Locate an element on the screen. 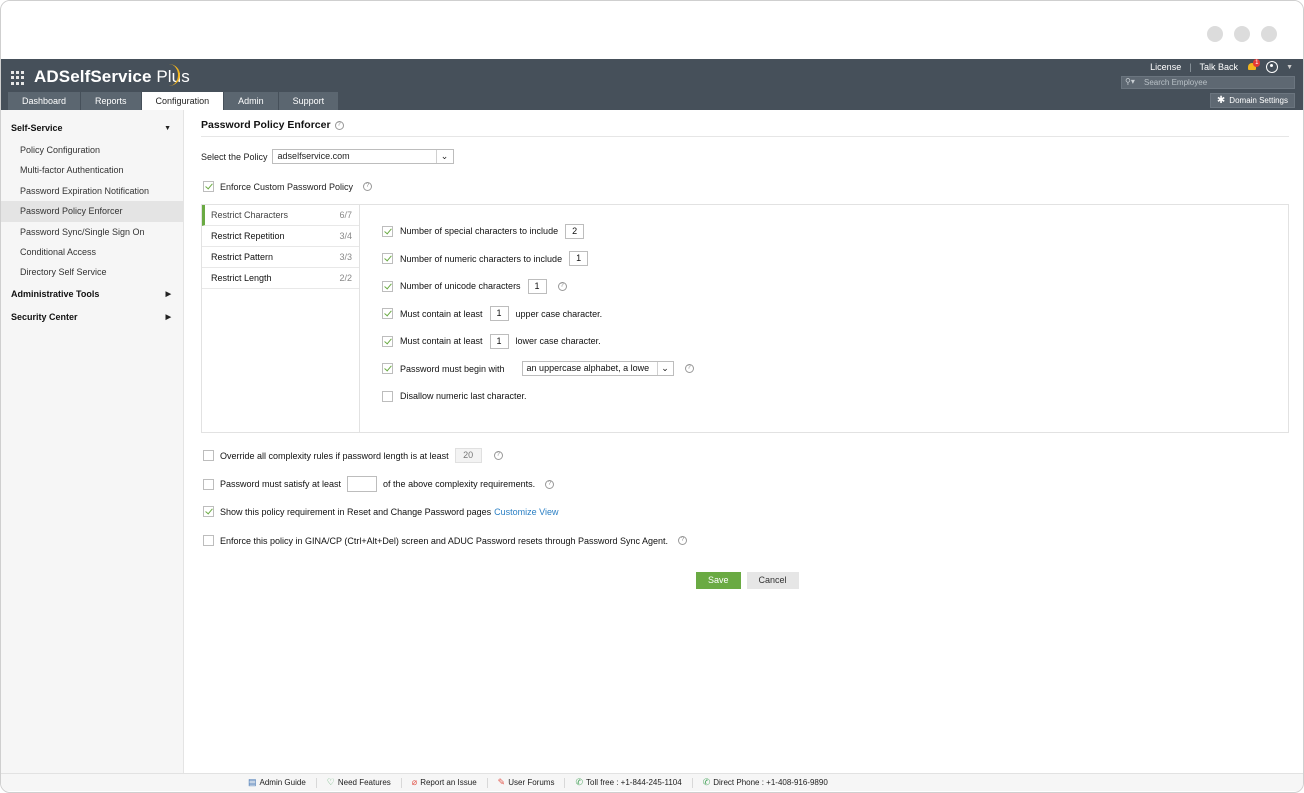 This screenshot has height=793, width=1304. upper-case-input: 1 is located at coordinates (499, 313).